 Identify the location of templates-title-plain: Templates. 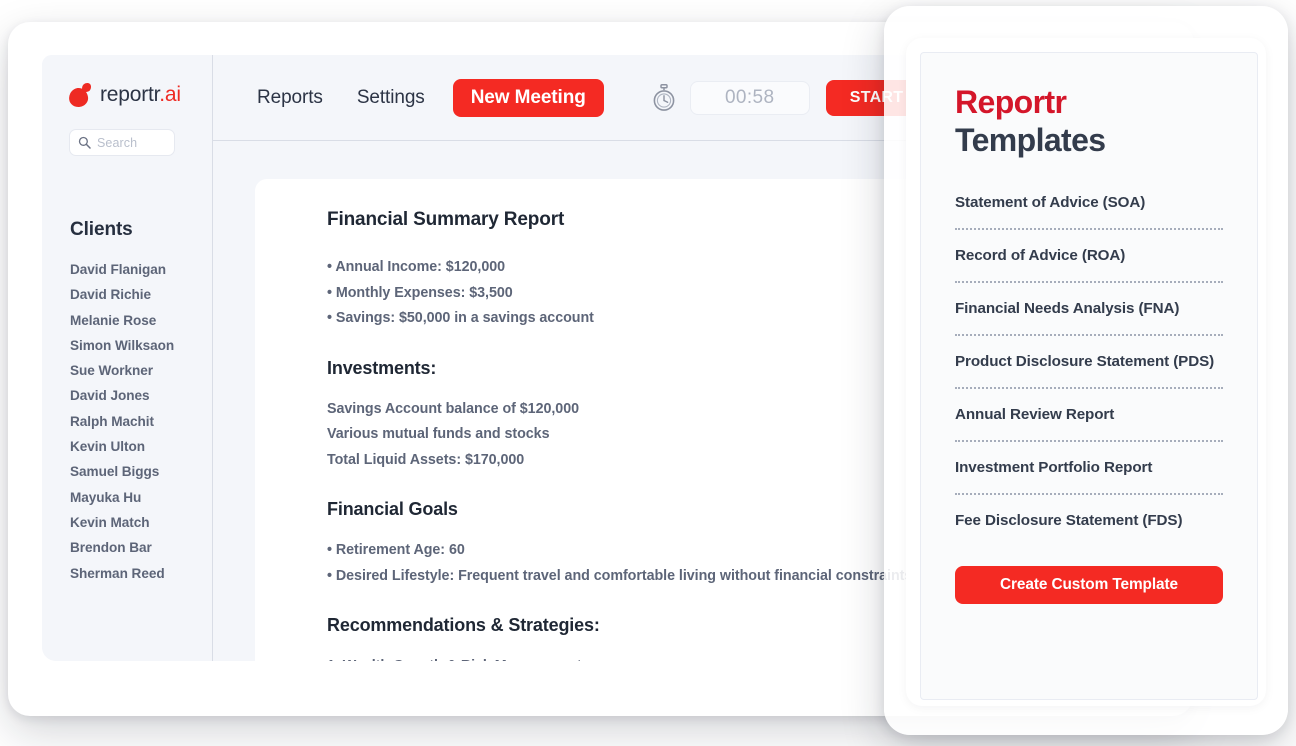
(1030, 140).